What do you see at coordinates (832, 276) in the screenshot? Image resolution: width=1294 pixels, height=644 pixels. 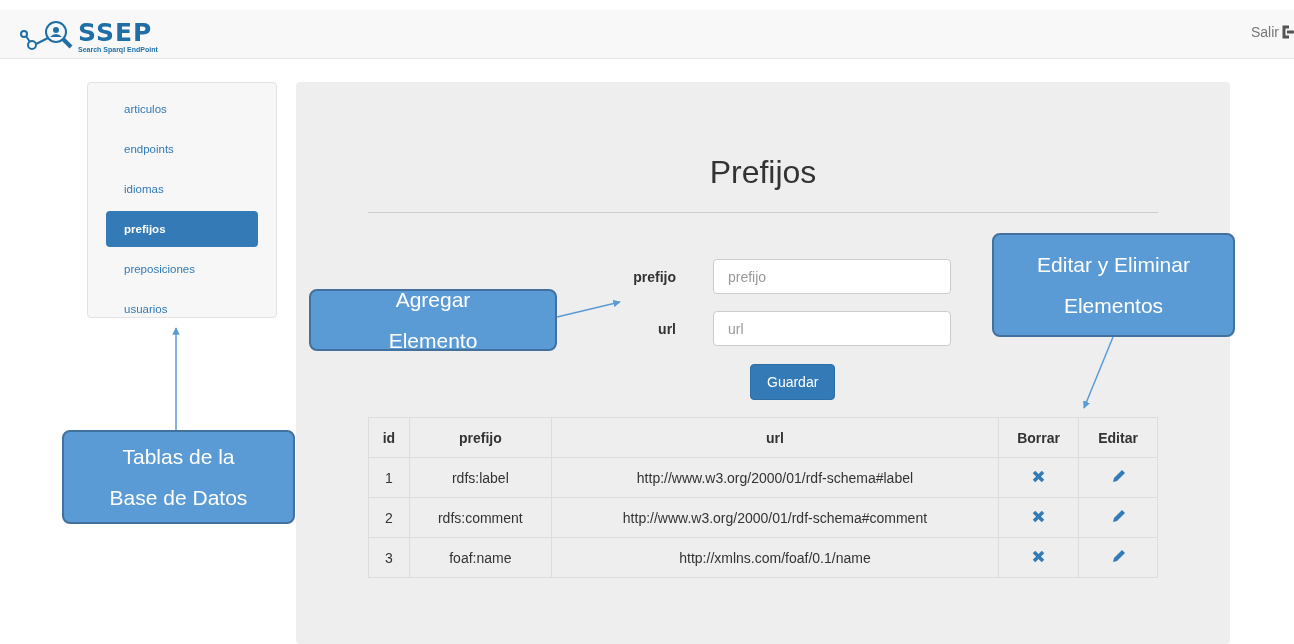 I see `input-field: prefijo` at bounding box center [832, 276].